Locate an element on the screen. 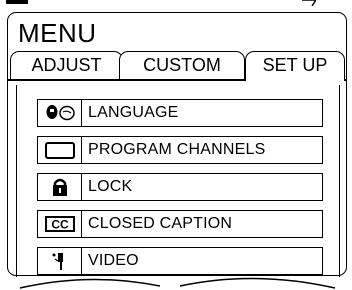 Image resolution: width=352 pixels, height=290 pixels. menu-item-program-channels: PROGRAM CHANNELS is located at coordinates (180, 150).